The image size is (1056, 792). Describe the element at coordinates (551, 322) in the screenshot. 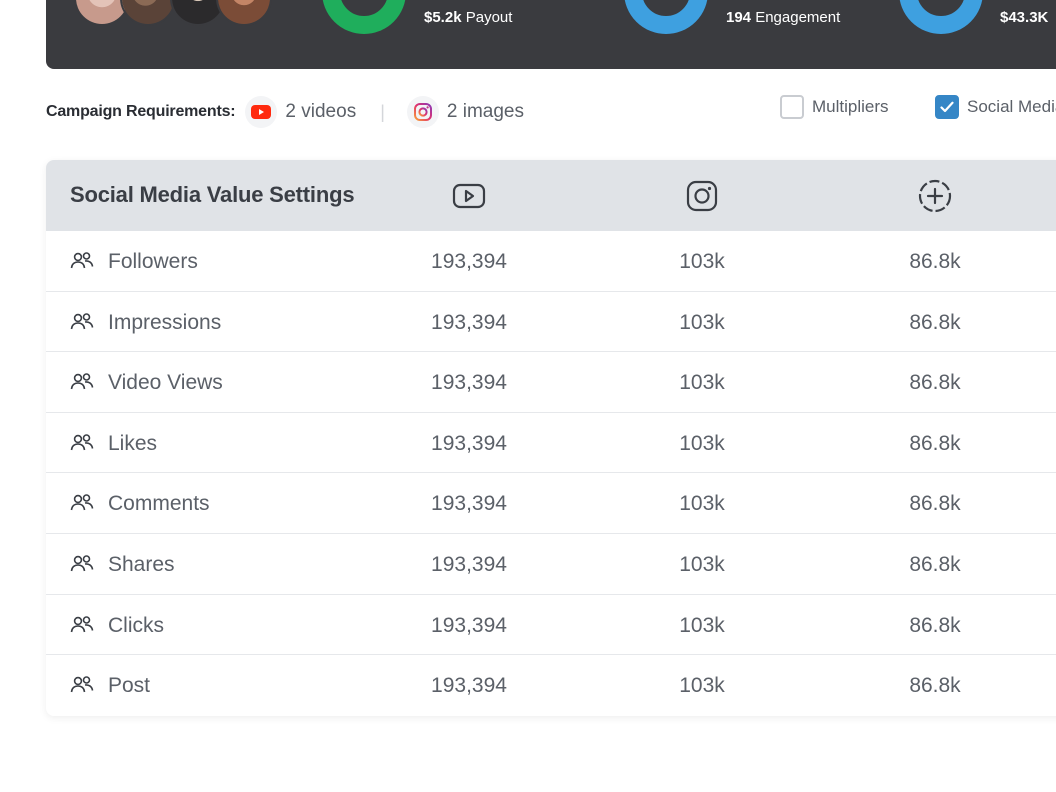

I see `table-row: Impressions 193,394 103k 86.8k` at that location.